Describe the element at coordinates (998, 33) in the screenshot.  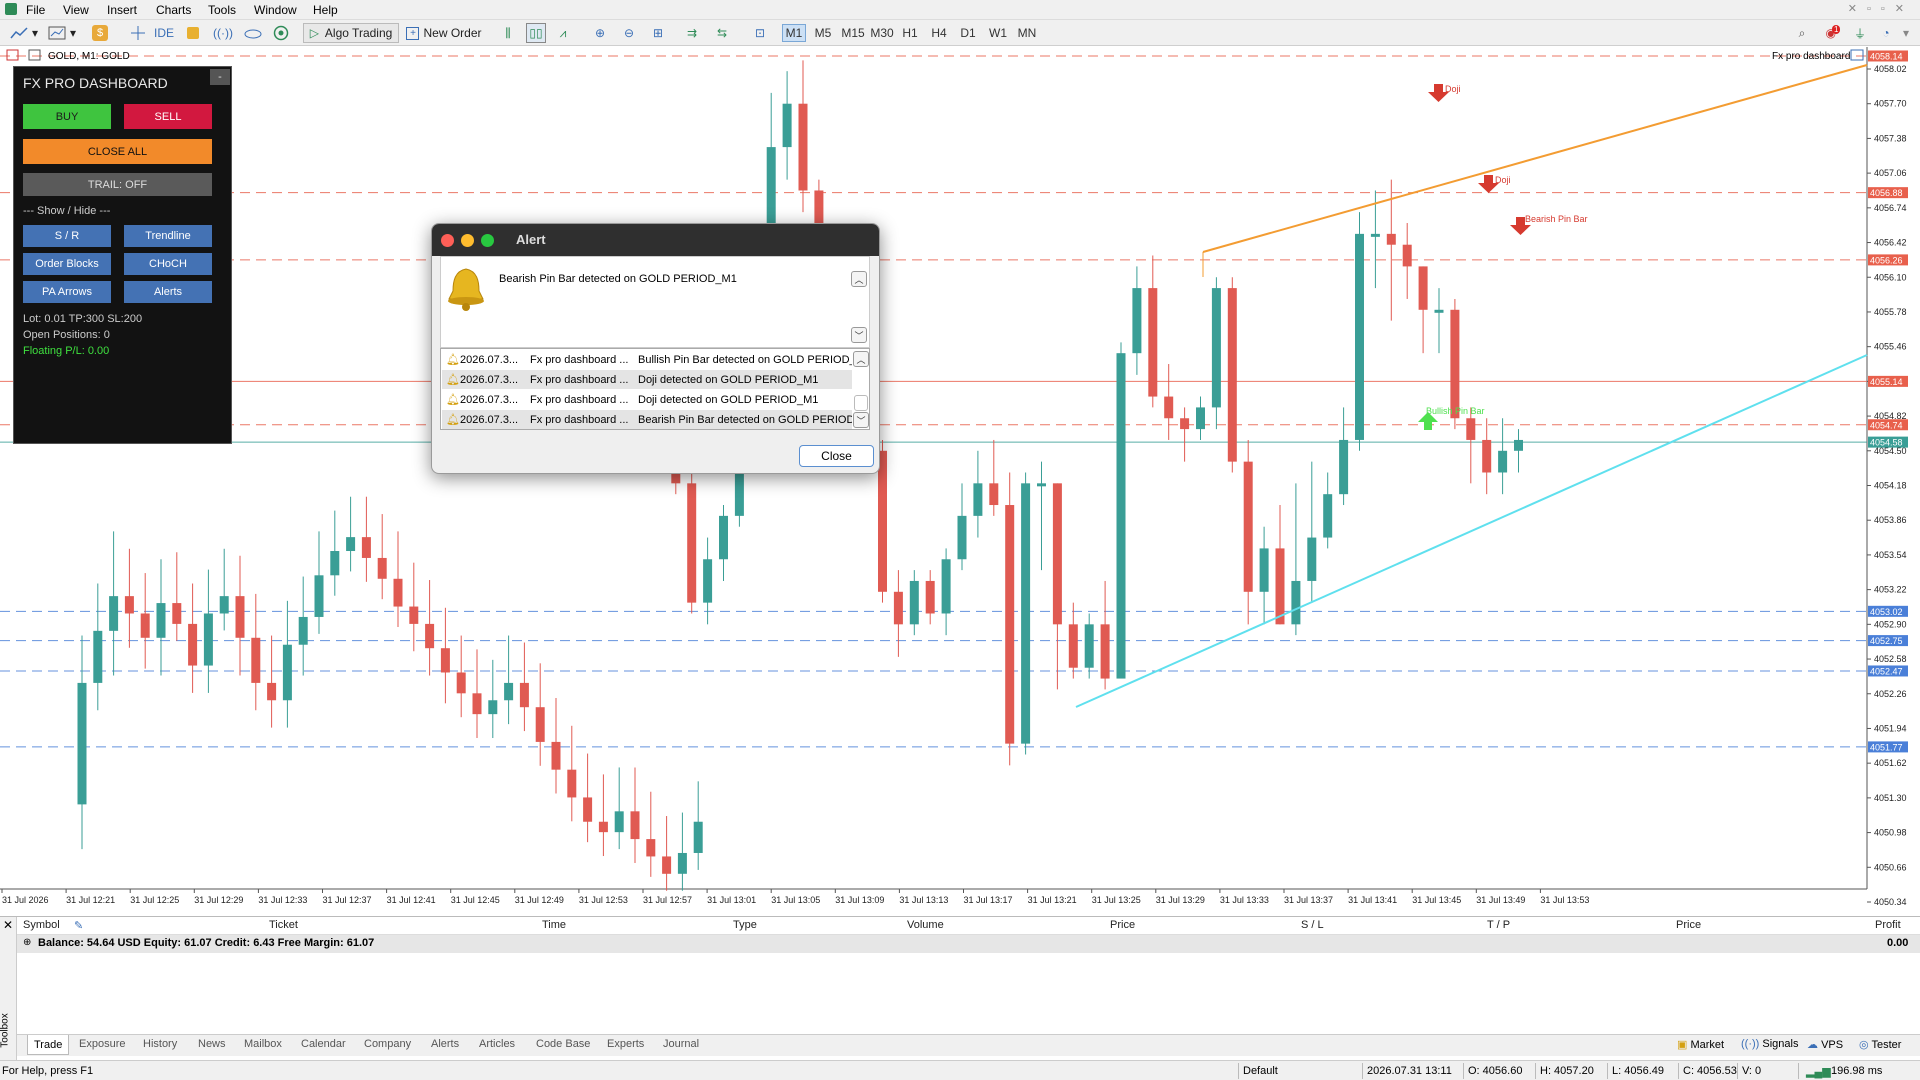
I see `timeframe-w1: W1` at that location.